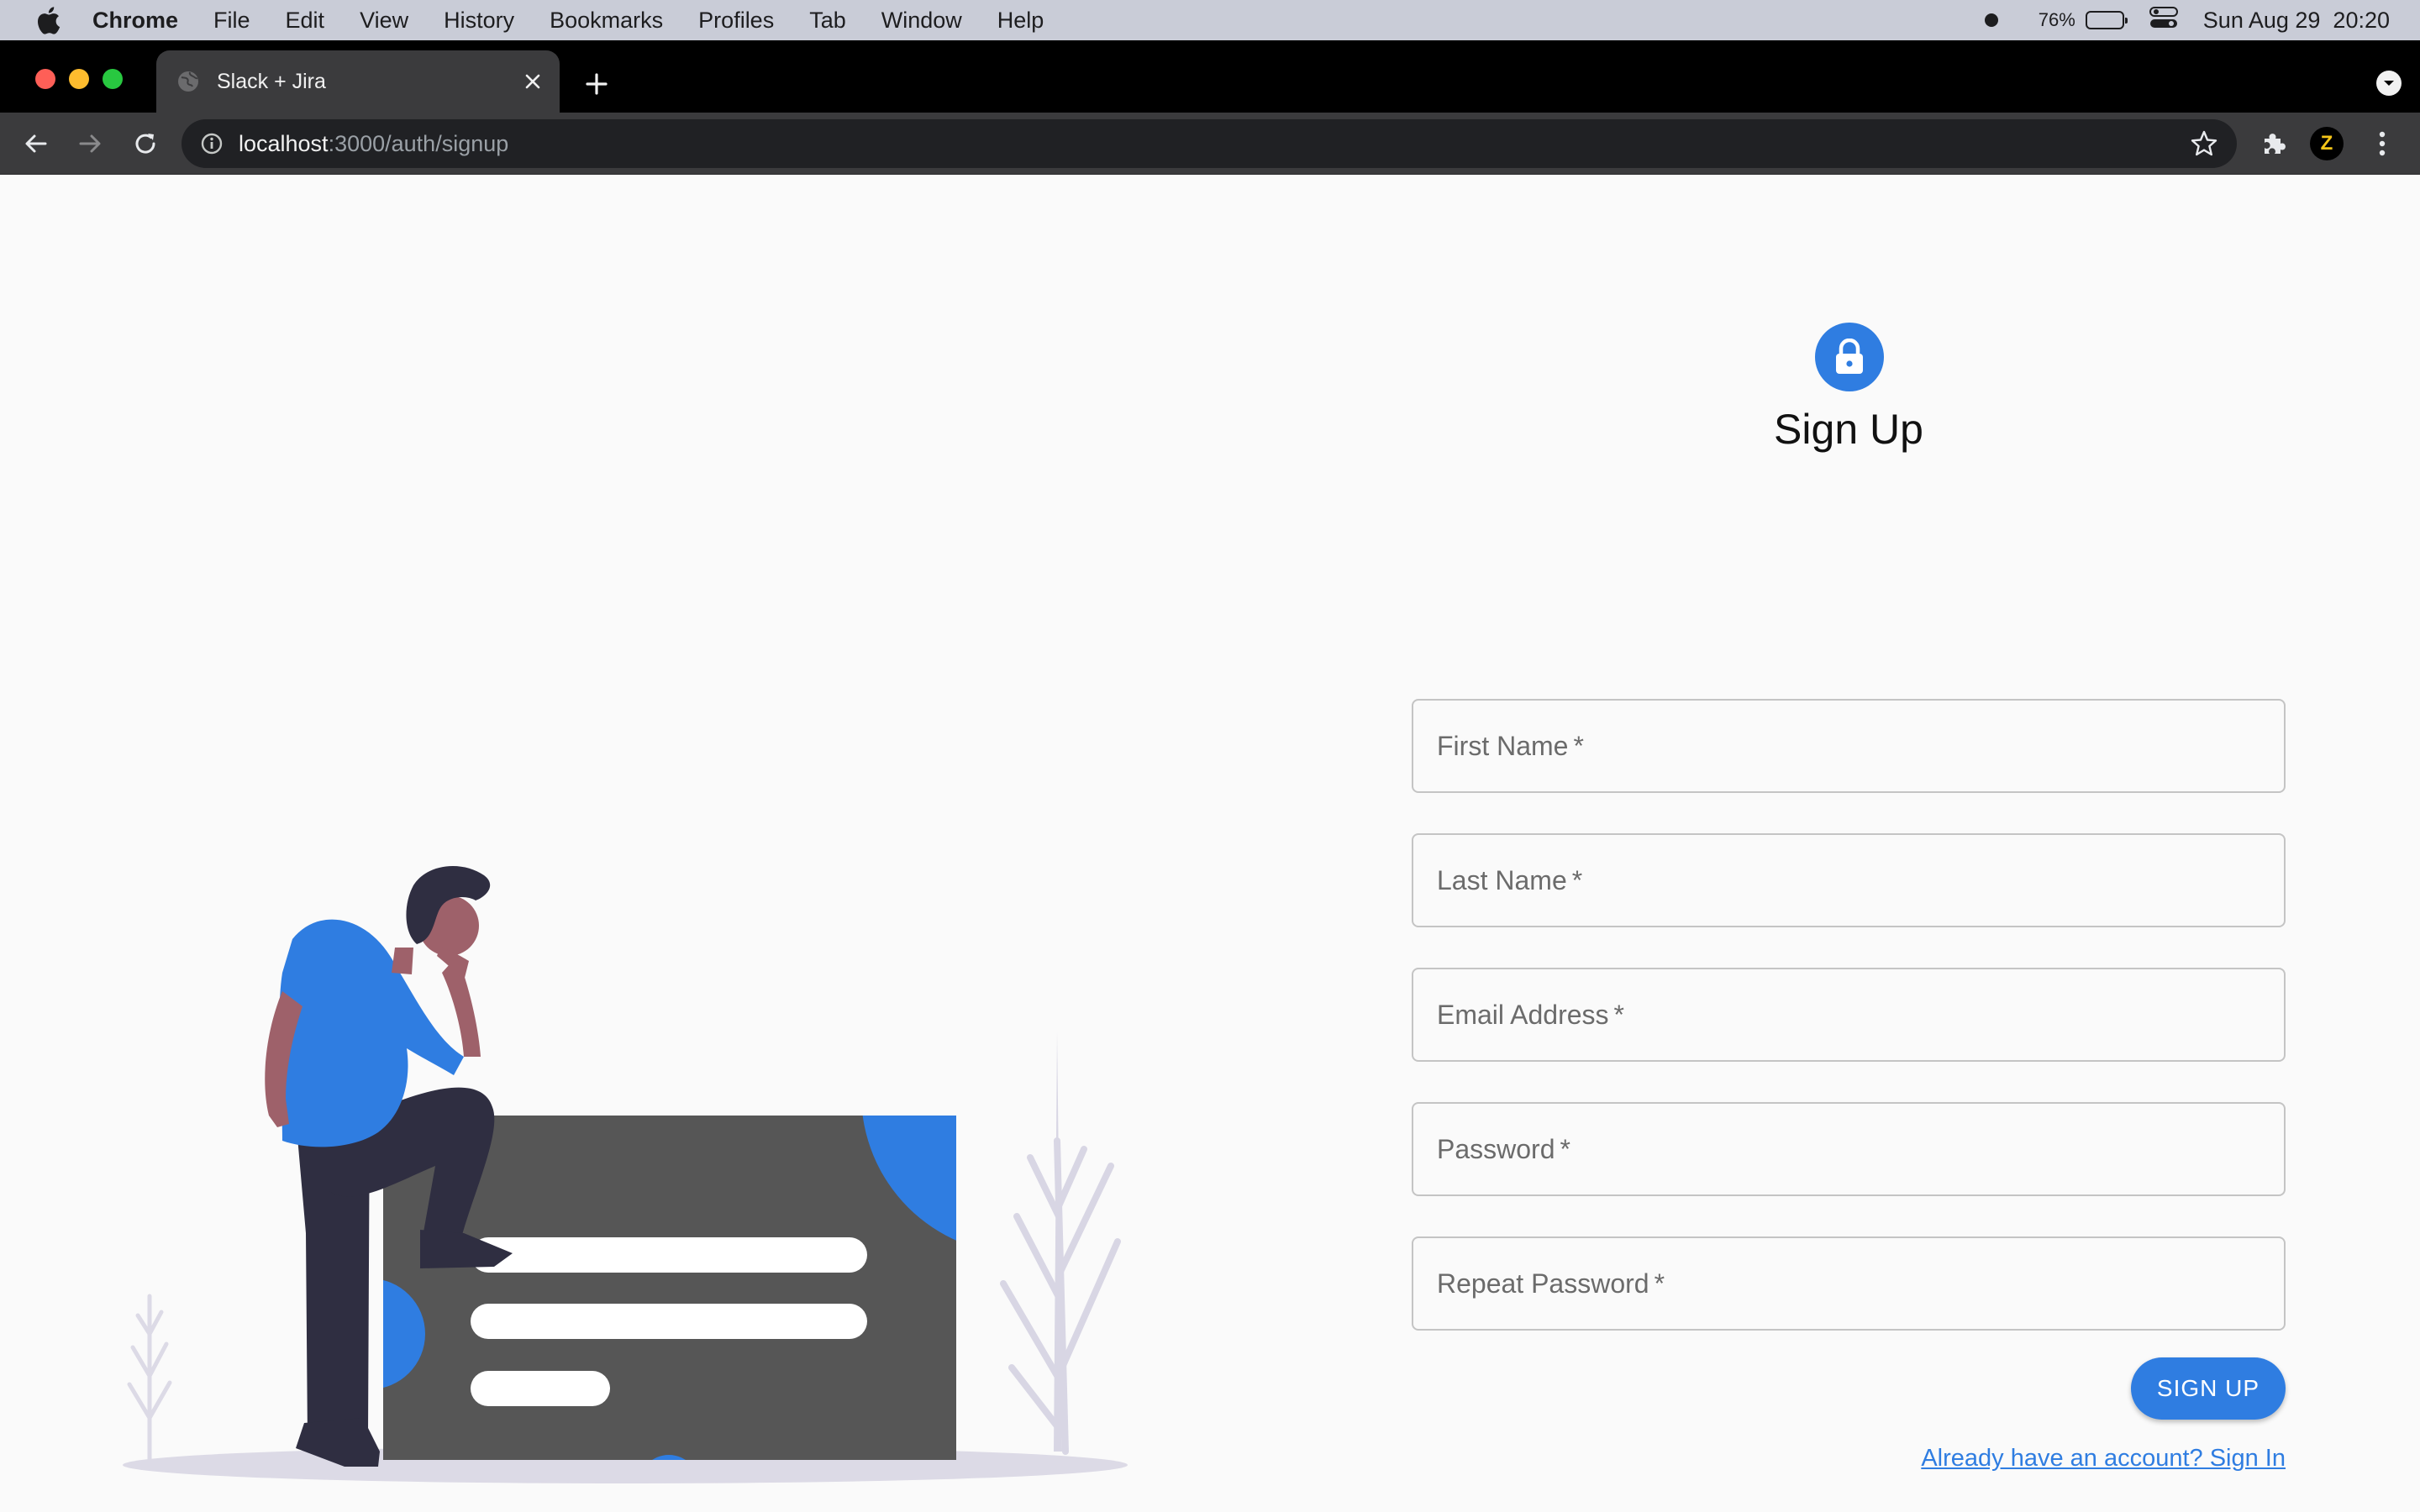  What do you see at coordinates (271, 81) in the screenshot?
I see `tab-title: Slack + Jira` at bounding box center [271, 81].